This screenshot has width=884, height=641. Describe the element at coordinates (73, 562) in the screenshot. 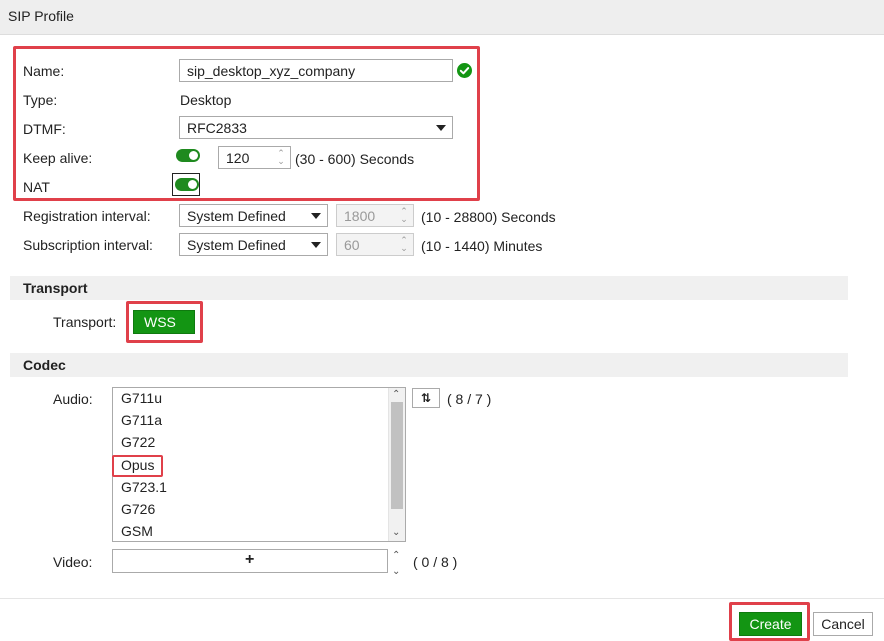

I see `video-label: Video:` at that location.